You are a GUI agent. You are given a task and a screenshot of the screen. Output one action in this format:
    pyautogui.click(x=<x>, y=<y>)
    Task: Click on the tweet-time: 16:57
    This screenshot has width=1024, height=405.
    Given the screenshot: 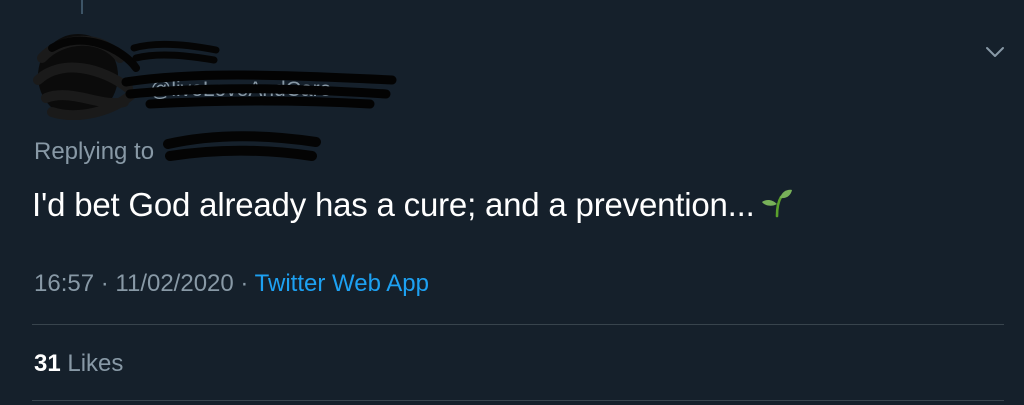 What is the action you would take?
    pyautogui.click(x=64, y=283)
    